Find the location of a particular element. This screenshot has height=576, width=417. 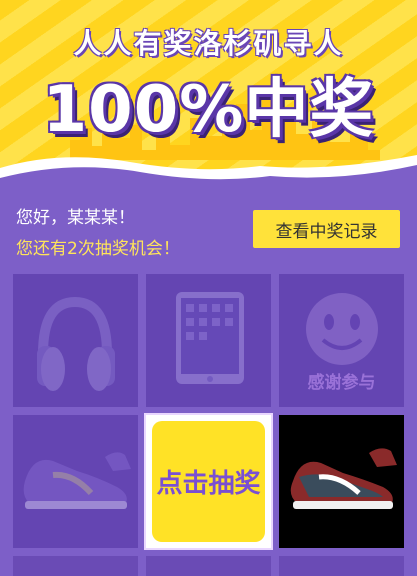

prize-cell-sneaker is located at coordinates (75, 481).